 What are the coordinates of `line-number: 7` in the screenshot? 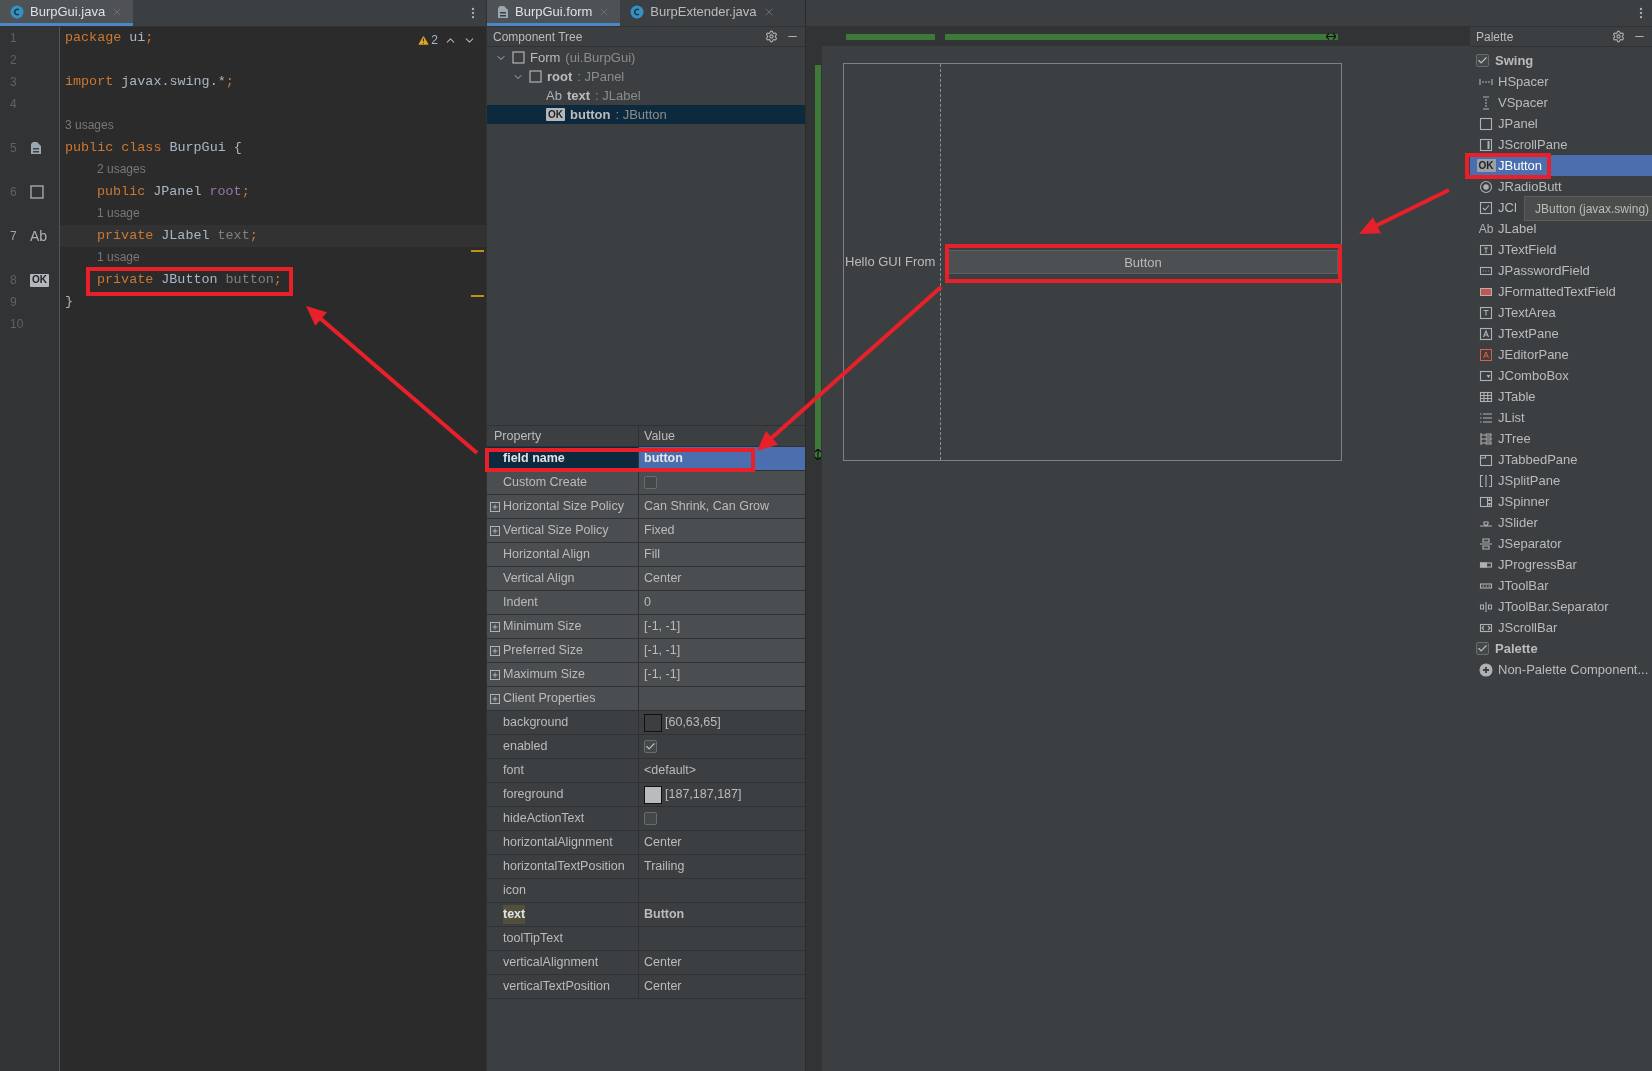 It's located at (13, 236).